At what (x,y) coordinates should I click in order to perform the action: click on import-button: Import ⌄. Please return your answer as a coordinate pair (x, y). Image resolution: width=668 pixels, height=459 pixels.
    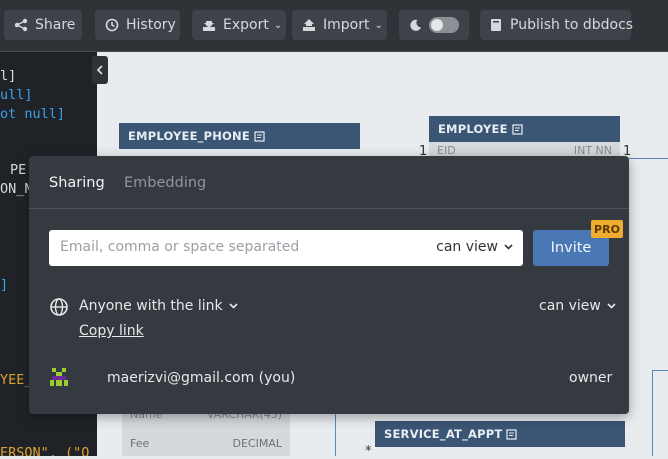
    Looking at the image, I should click on (339, 25).